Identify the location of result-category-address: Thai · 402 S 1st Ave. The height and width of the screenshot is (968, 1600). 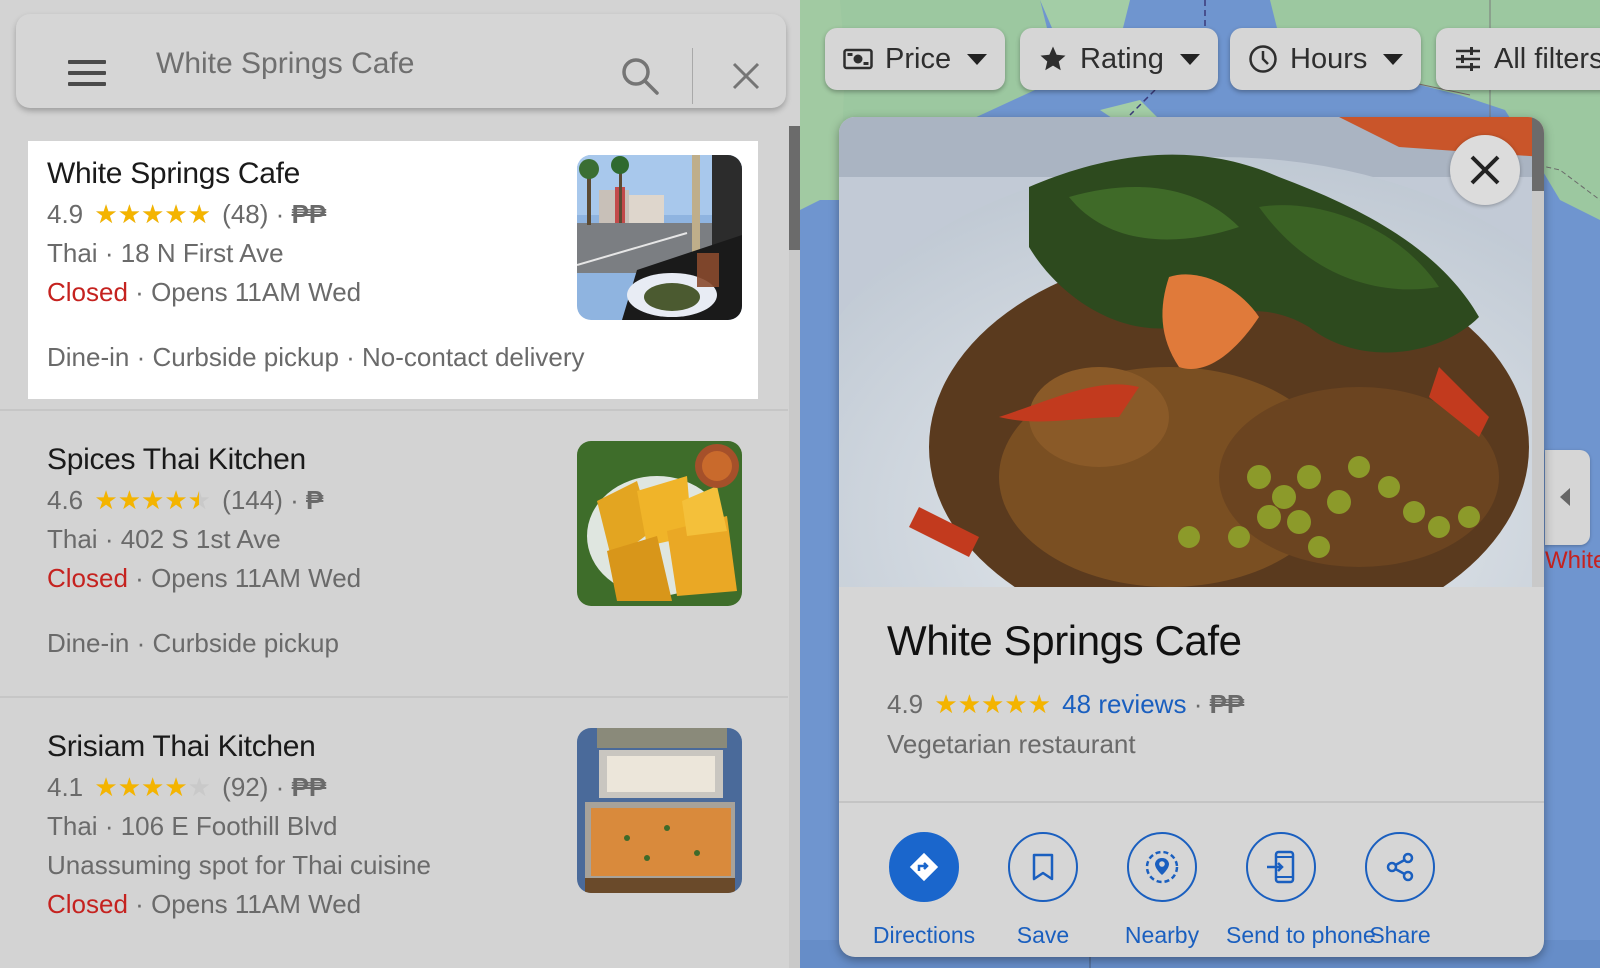
(164, 539).